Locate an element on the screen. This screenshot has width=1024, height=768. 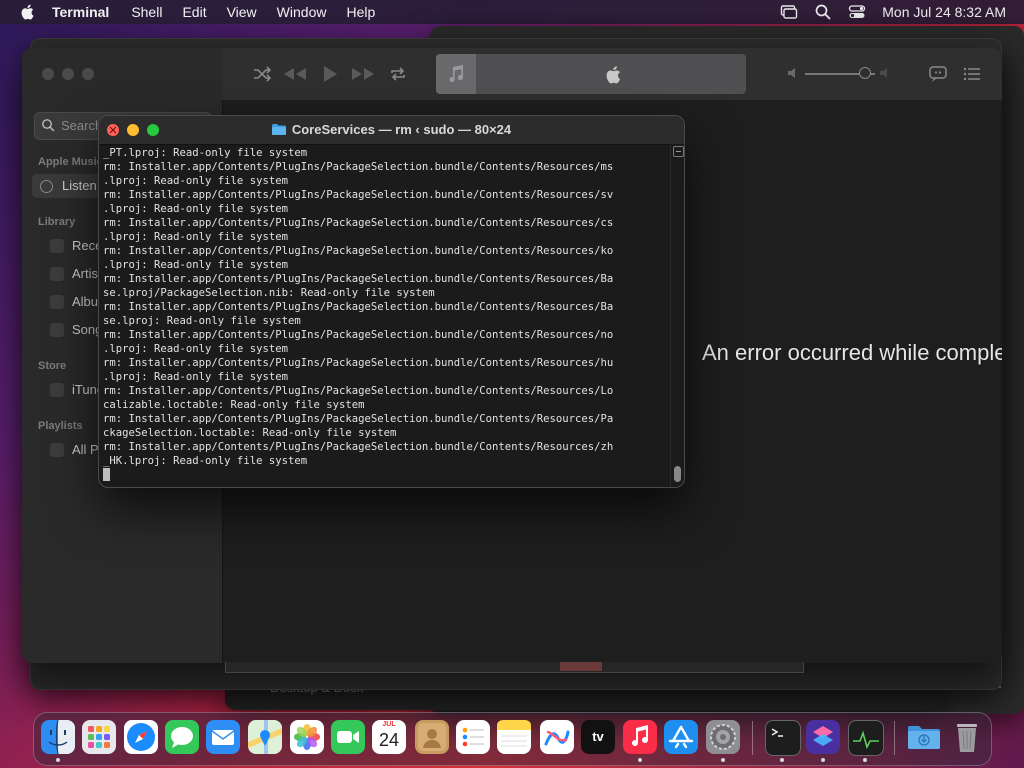
music-note-icon is located at coordinates (456, 74).